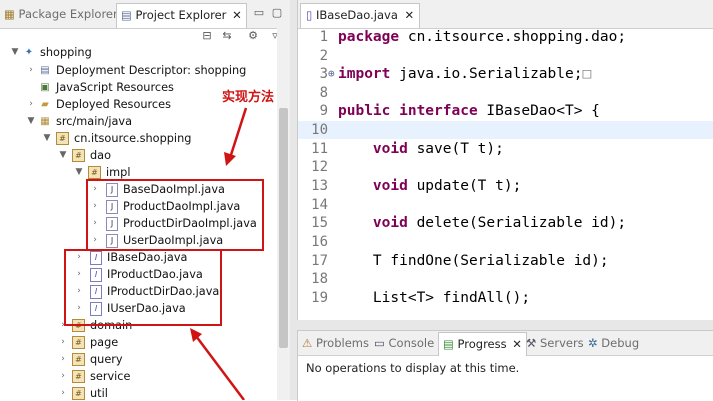 Image resolution: width=713 pixels, height=401 pixels. Describe the element at coordinates (505, 130) in the screenshot. I see `current-line: 10` at that location.